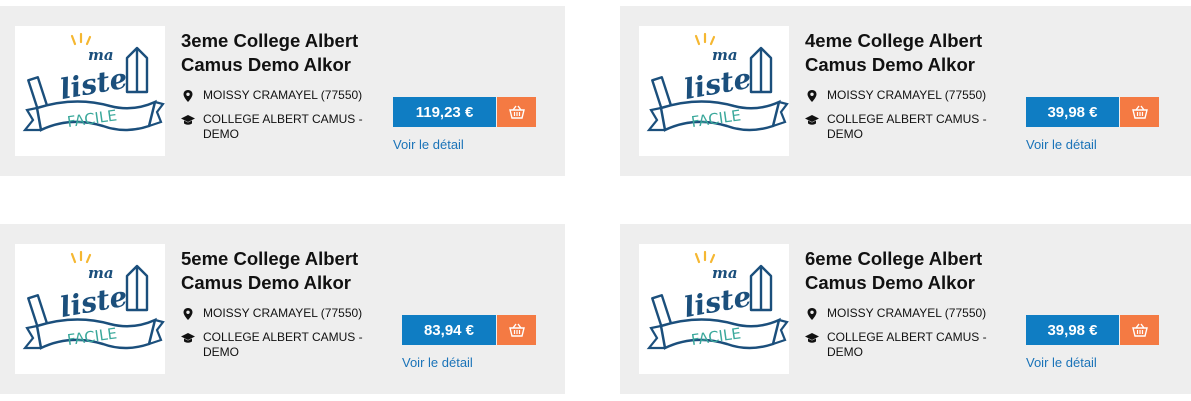 This screenshot has width=1191, height=401. Describe the element at coordinates (910, 53) in the screenshot. I see `product-title: 4eme College Albert Camus Demo Alkor` at that location.